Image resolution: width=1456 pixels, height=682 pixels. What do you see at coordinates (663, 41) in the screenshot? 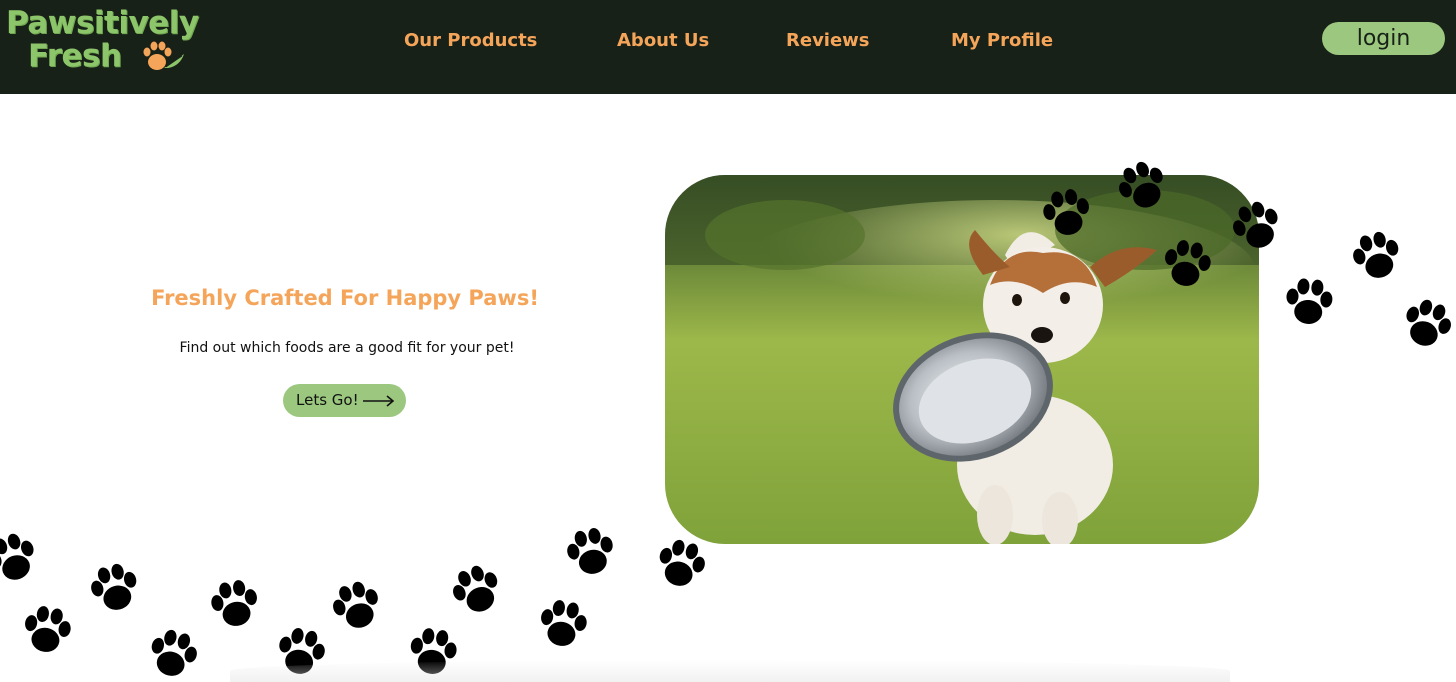
I see `nav-about-us: About Us` at bounding box center [663, 41].